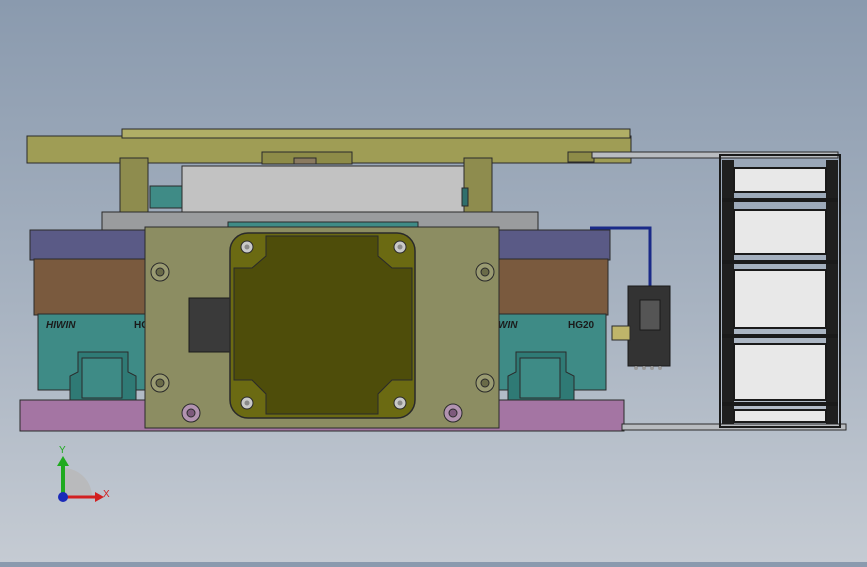 The height and width of the screenshot is (567, 867). What do you see at coordinates (581, 325) in the screenshot?
I see `rail-model-right: HG20` at bounding box center [581, 325].